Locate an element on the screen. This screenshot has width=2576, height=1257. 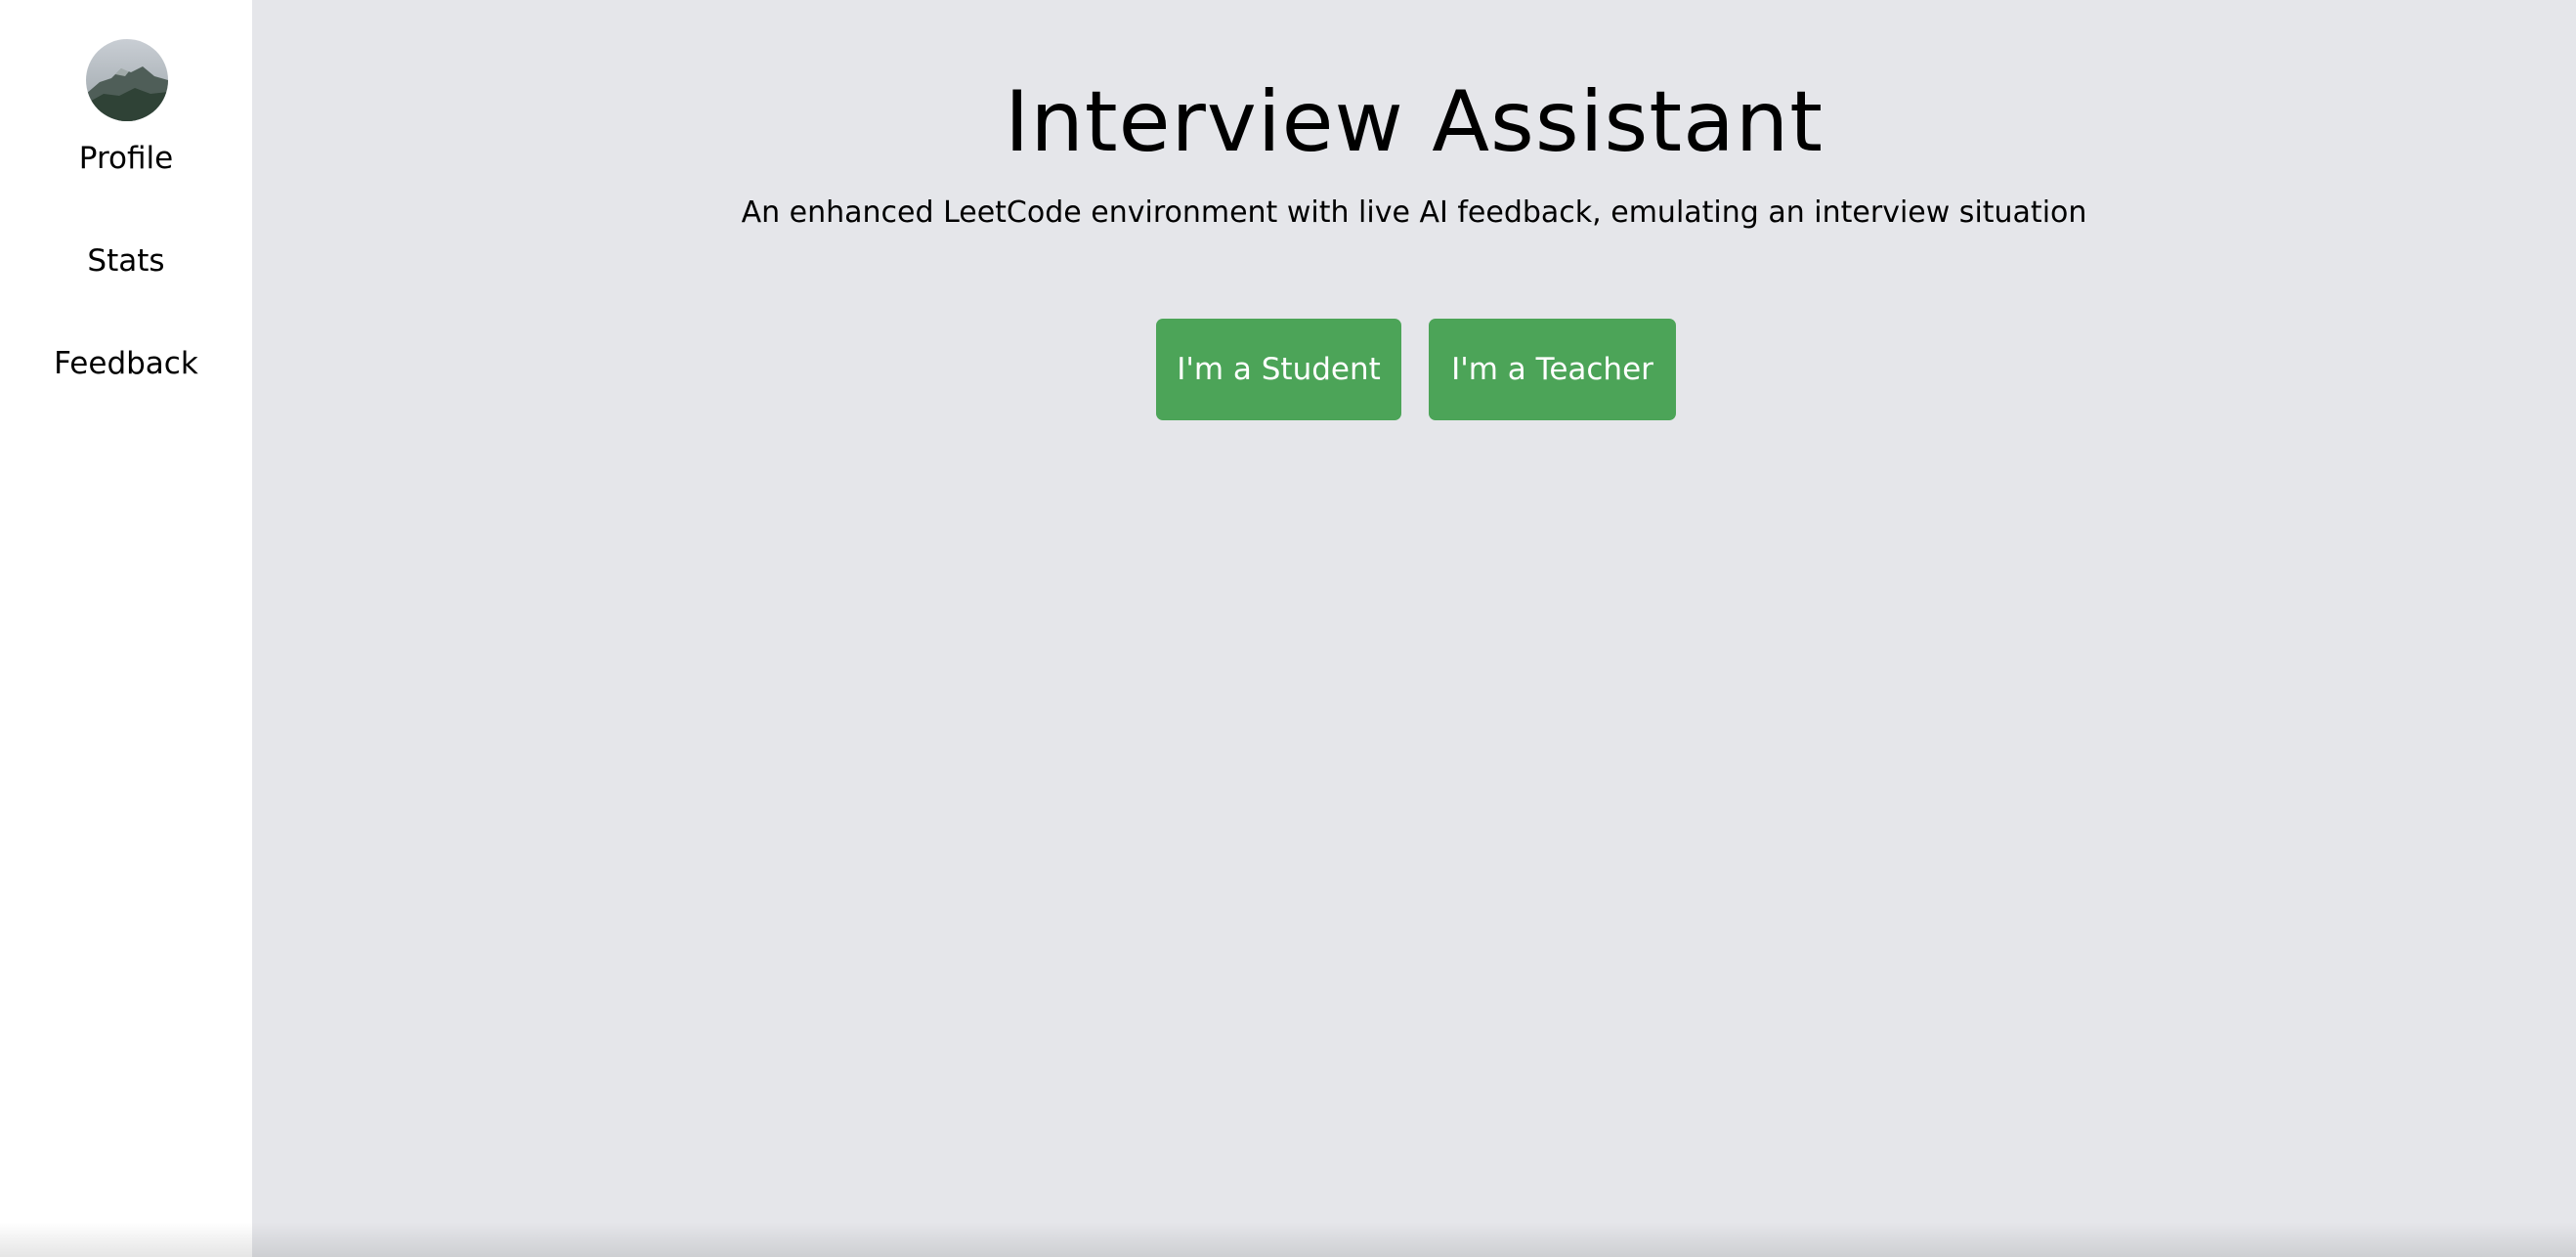
page-title: Interview Assistant is located at coordinates (1414, 122).